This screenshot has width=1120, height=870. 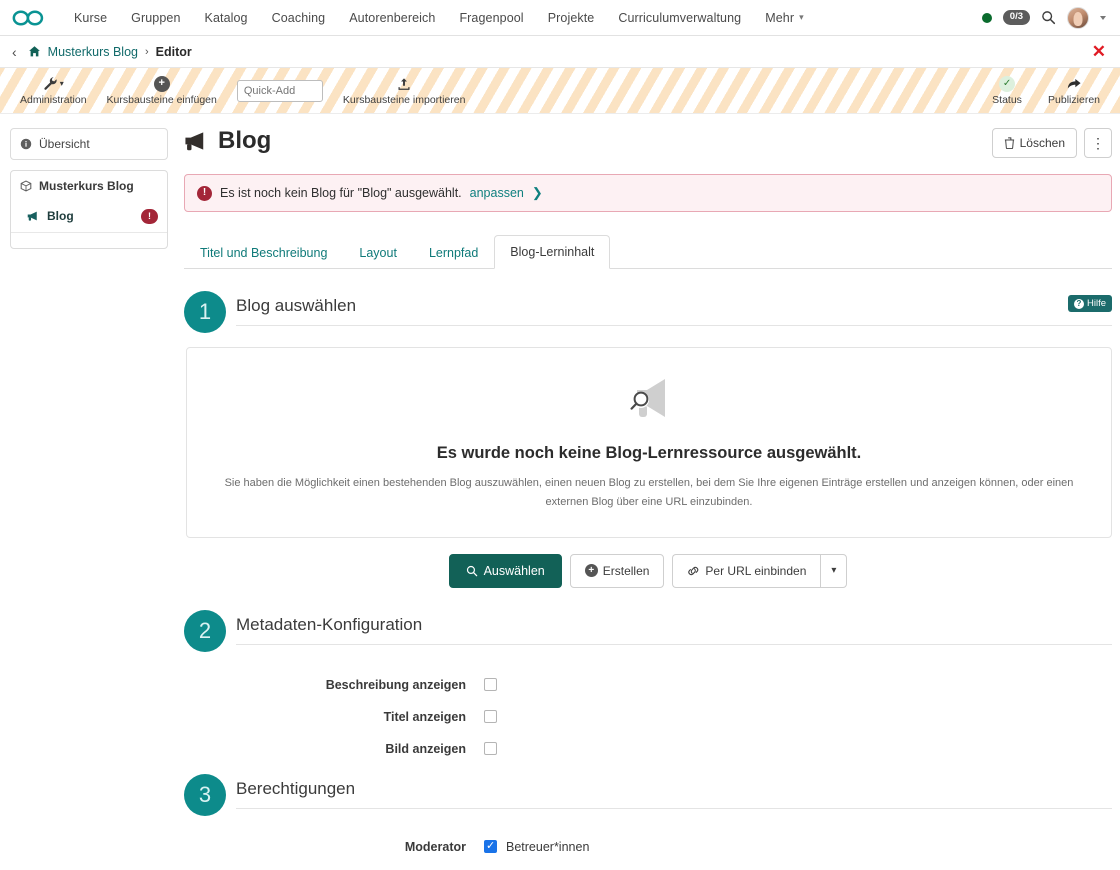 What do you see at coordinates (571, 18) in the screenshot?
I see `nav-item-projekte: Projekte` at bounding box center [571, 18].